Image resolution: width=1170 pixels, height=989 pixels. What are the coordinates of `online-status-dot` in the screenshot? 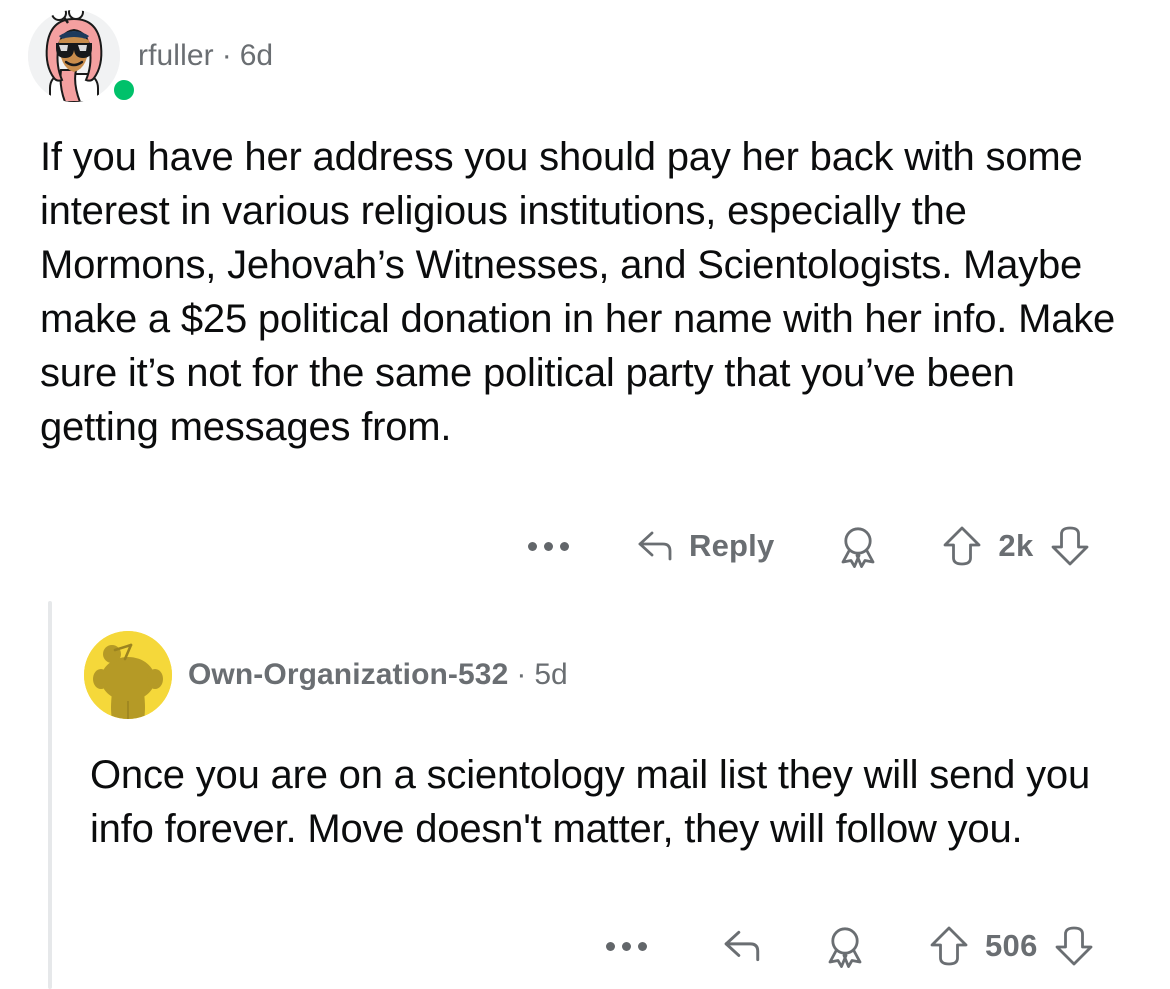 It's located at (124, 90).